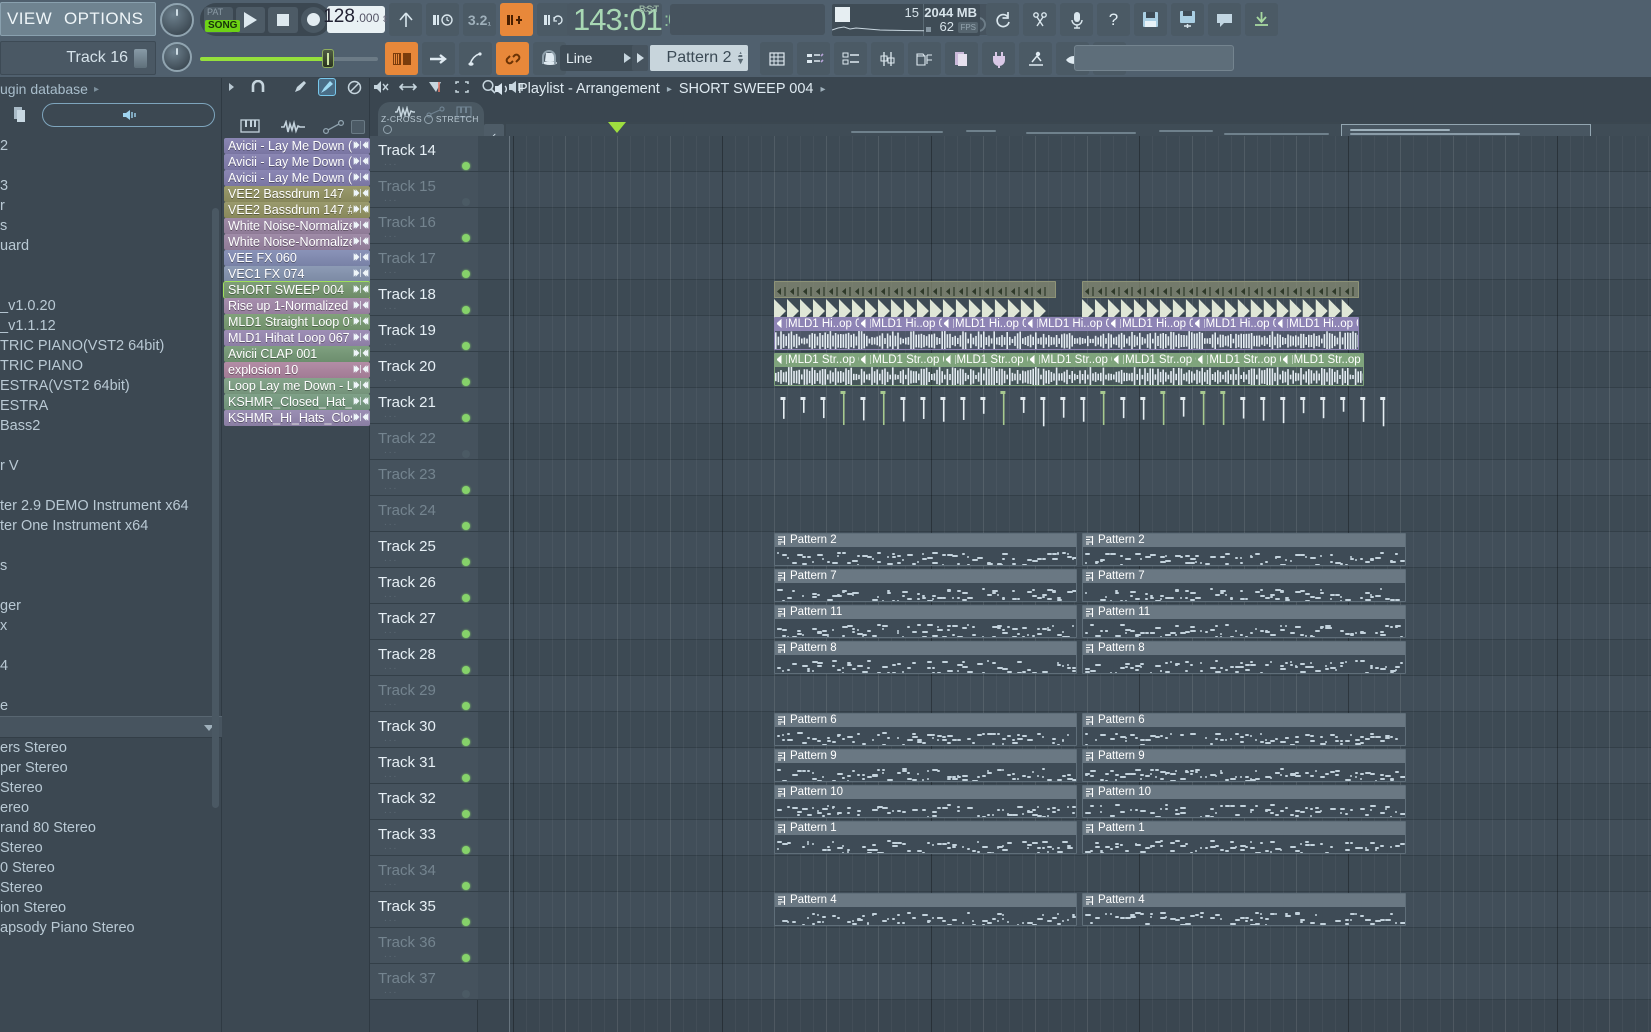 This screenshot has height=1032, width=1651. I want to click on browser-item: 4, so click(111, 666).